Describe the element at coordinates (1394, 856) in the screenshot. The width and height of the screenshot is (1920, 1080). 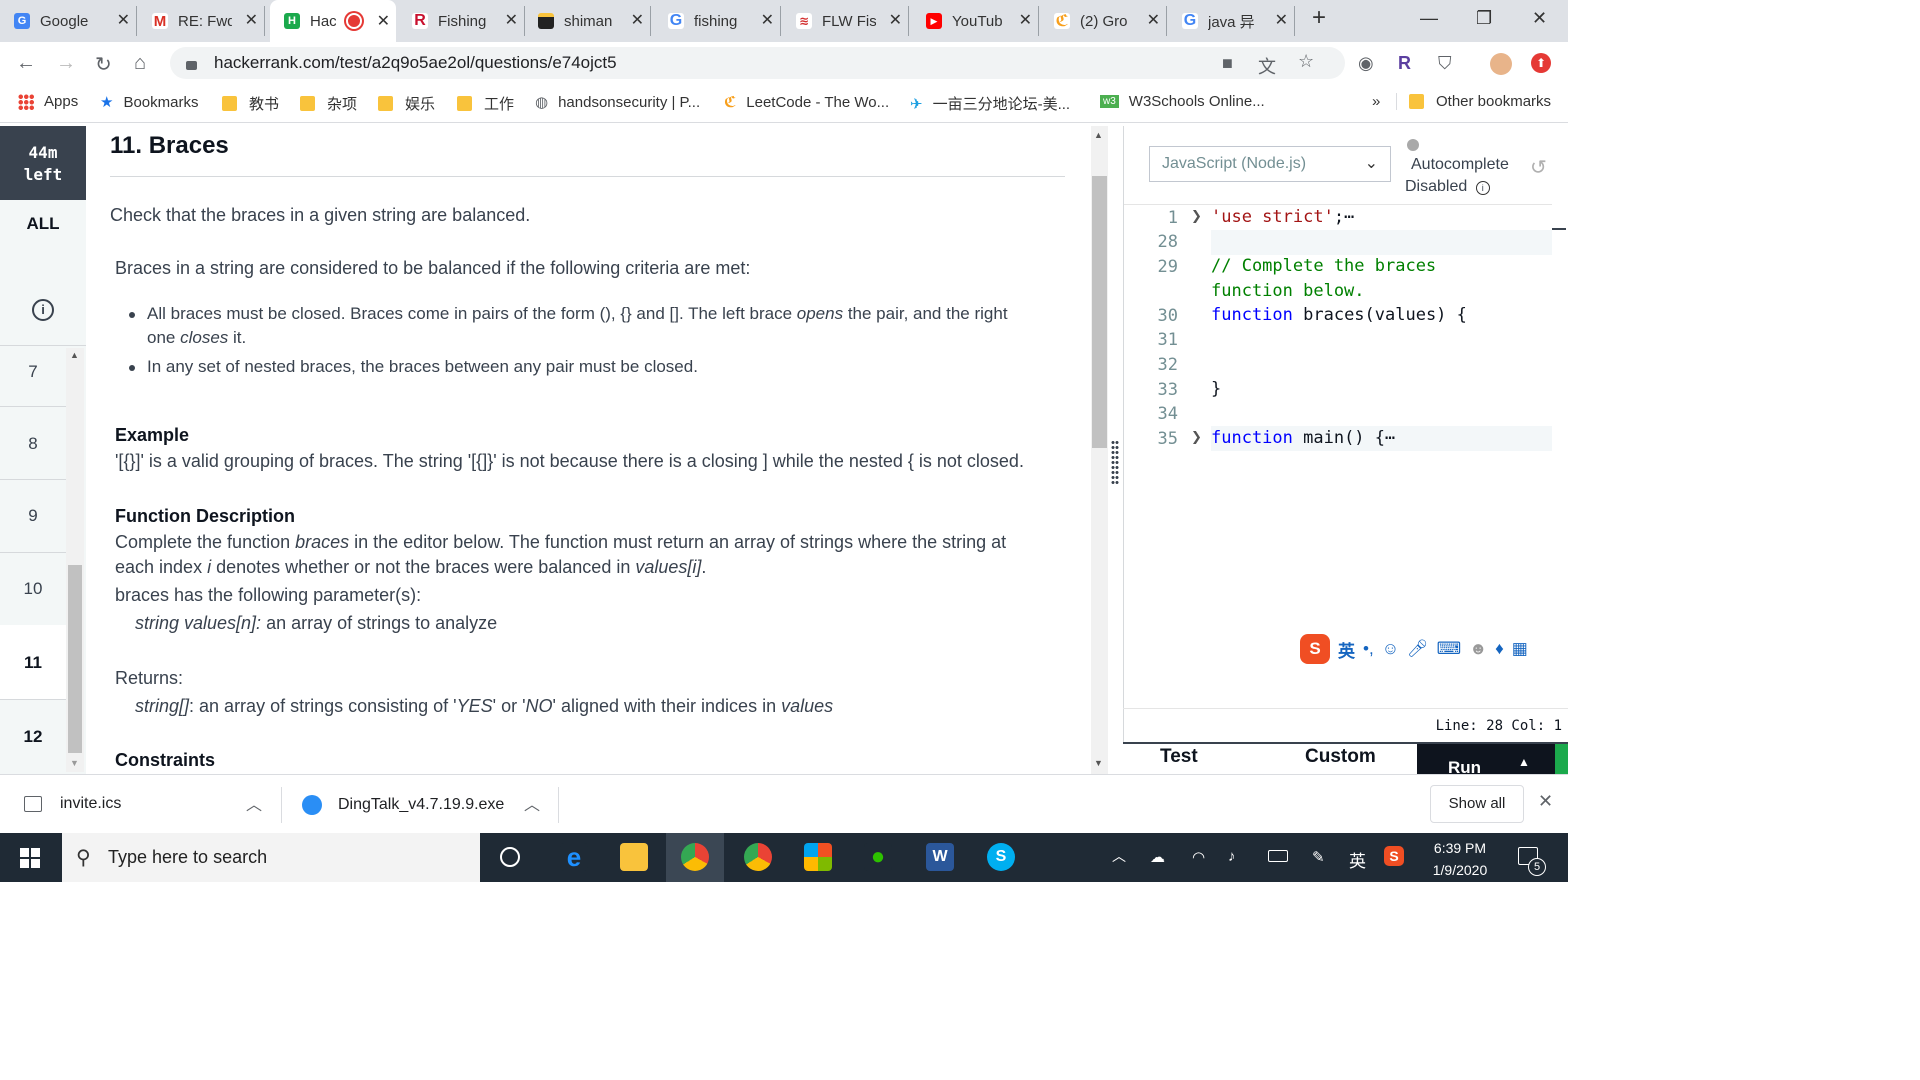
I see `sogou-tray-icon: S` at that location.